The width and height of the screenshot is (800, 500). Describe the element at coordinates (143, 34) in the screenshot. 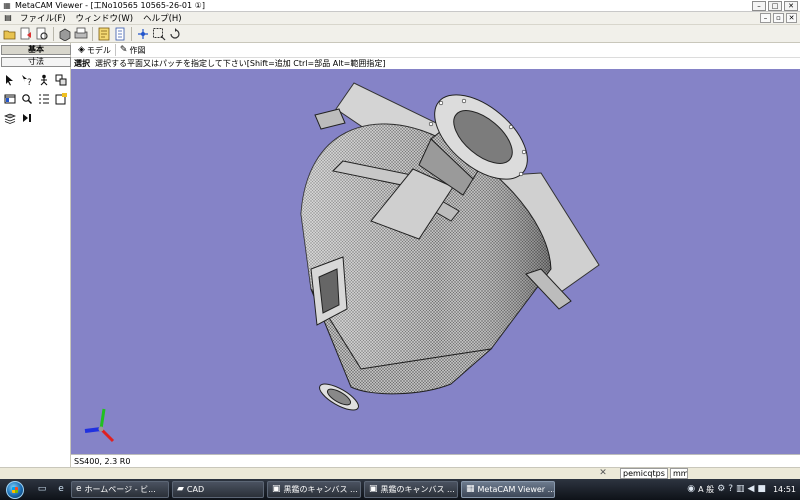

I see `axis-icon` at that location.